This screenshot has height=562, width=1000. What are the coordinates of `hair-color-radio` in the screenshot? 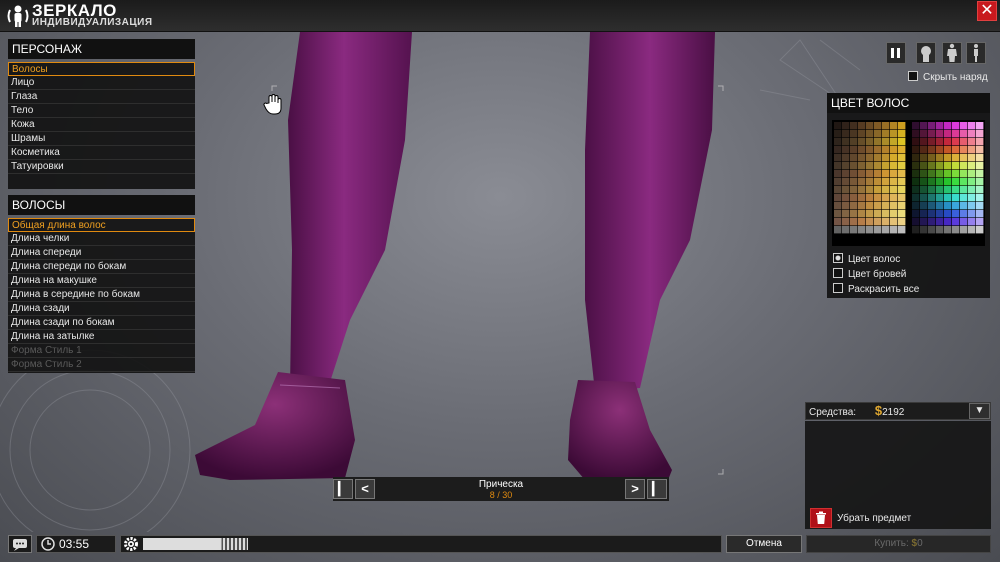 It's located at (838, 258).